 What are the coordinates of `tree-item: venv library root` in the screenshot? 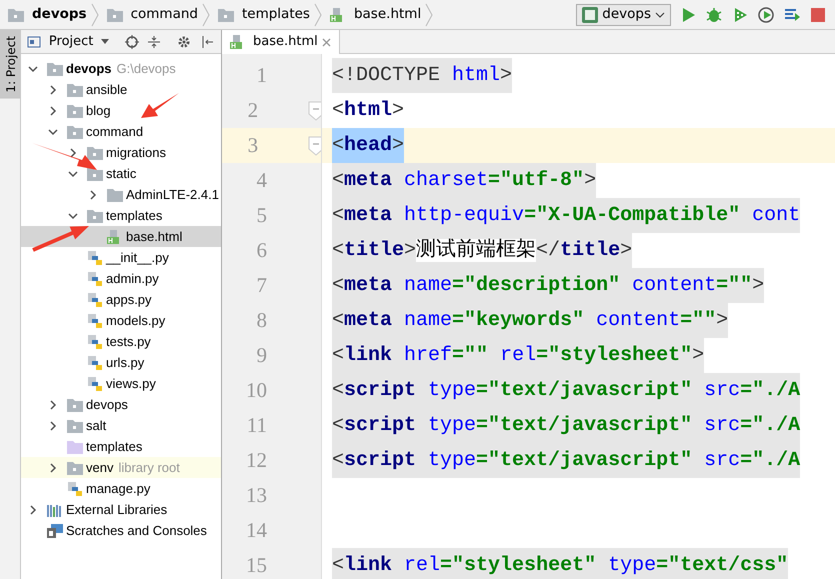 It's located at (121, 467).